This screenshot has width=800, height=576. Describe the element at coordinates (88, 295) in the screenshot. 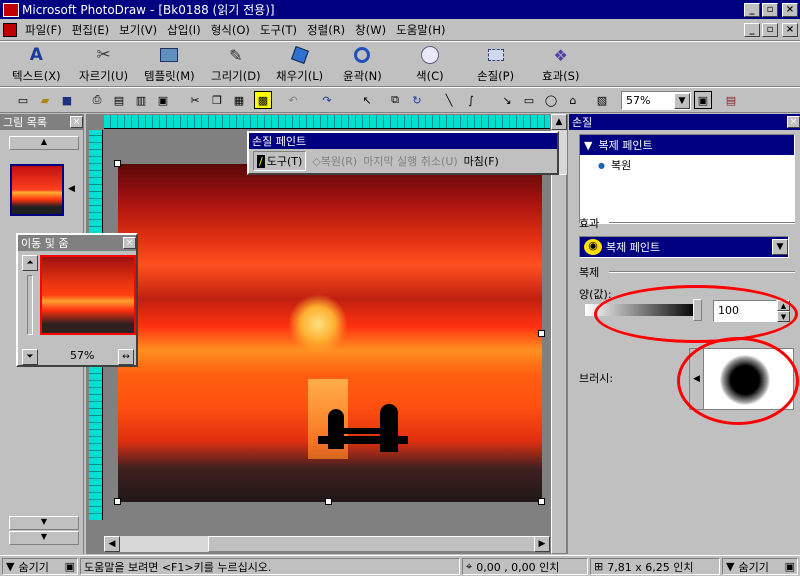

I see `navigator-preview` at that location.